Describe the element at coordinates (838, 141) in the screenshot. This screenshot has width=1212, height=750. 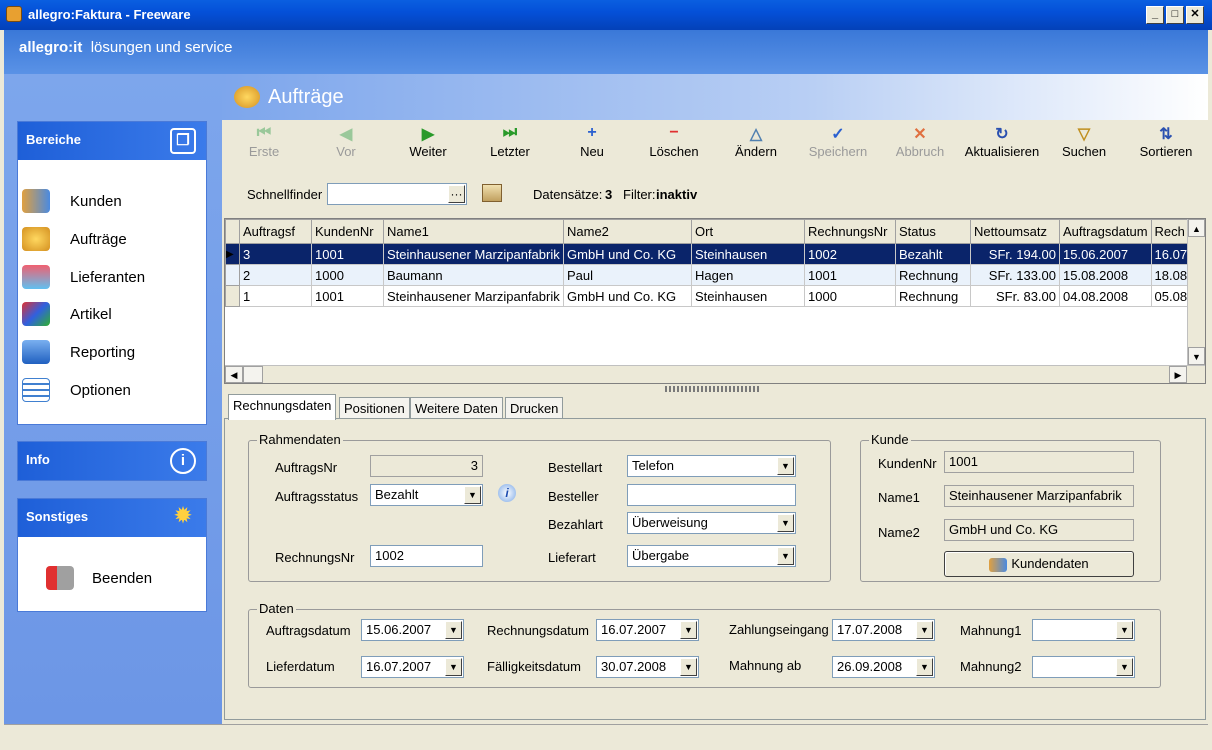
I see `toolbar-button-speichern: ✓ Speichern` at that location.